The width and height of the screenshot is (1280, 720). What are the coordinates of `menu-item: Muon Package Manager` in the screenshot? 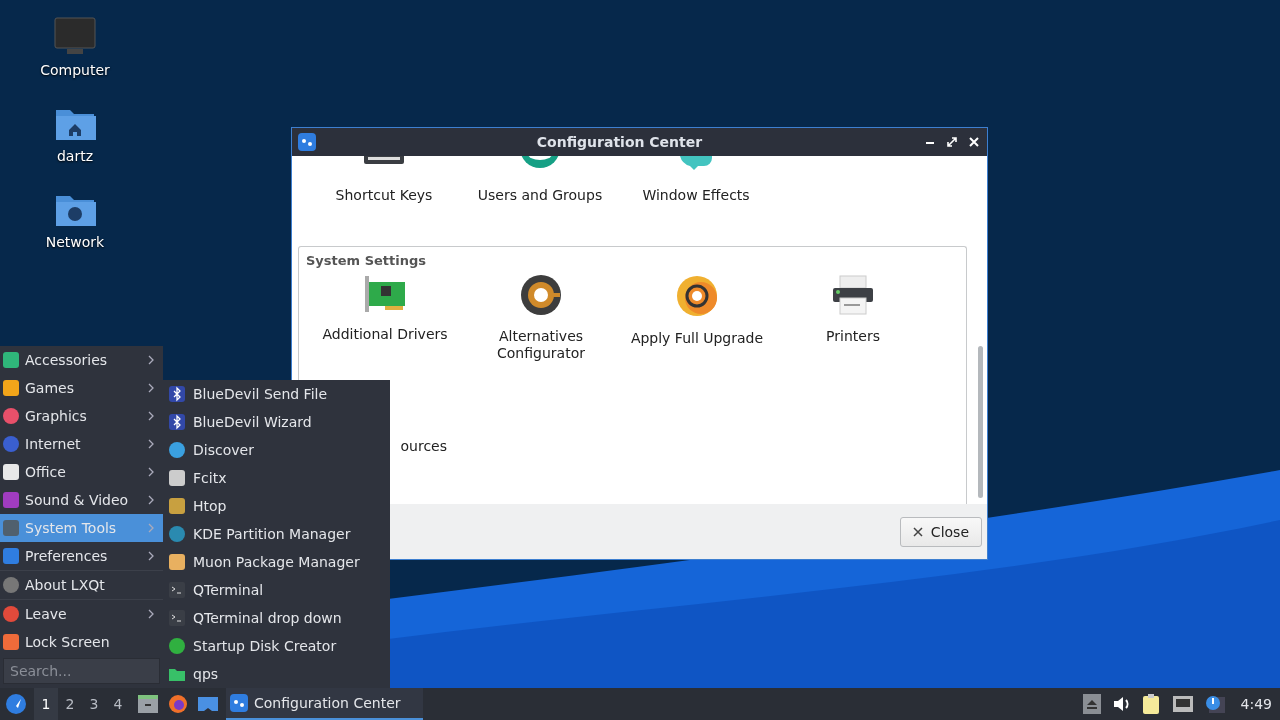 It's located at (276, 562).